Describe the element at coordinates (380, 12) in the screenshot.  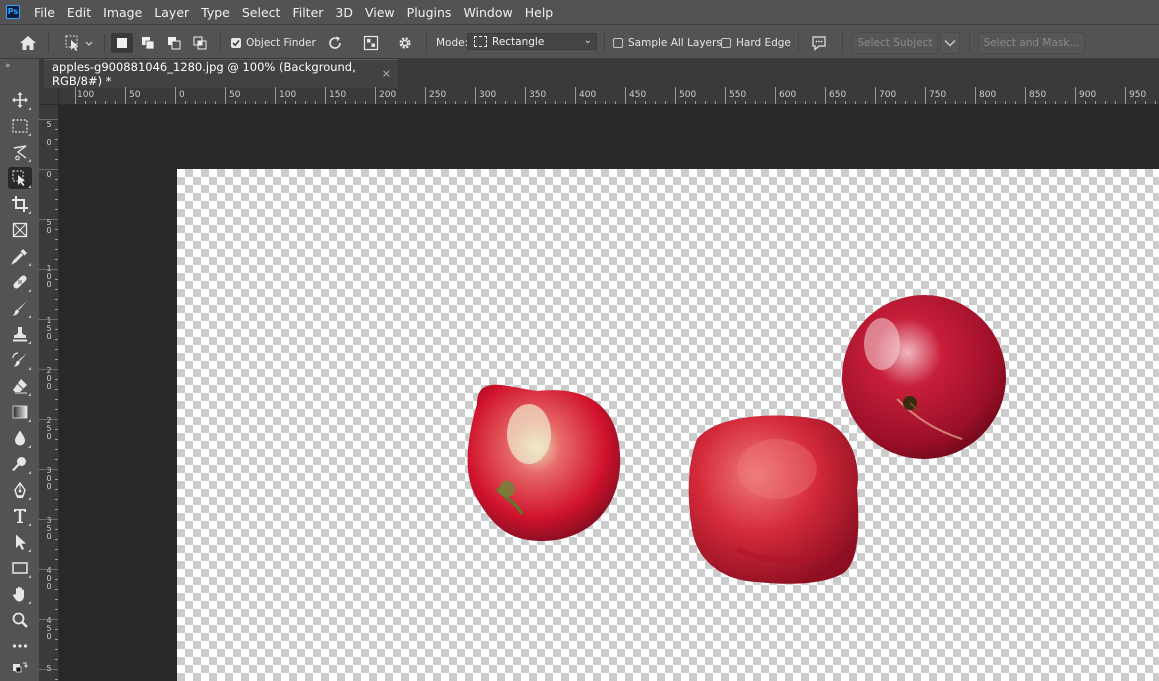
I see `menu-view: View` at that location.